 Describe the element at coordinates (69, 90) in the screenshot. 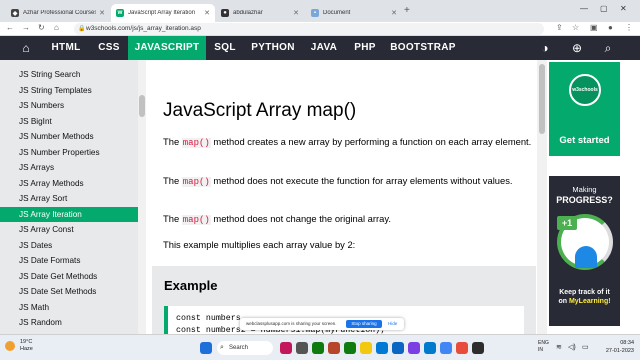

I see `sidebar-item: JS String Templates` at that location.